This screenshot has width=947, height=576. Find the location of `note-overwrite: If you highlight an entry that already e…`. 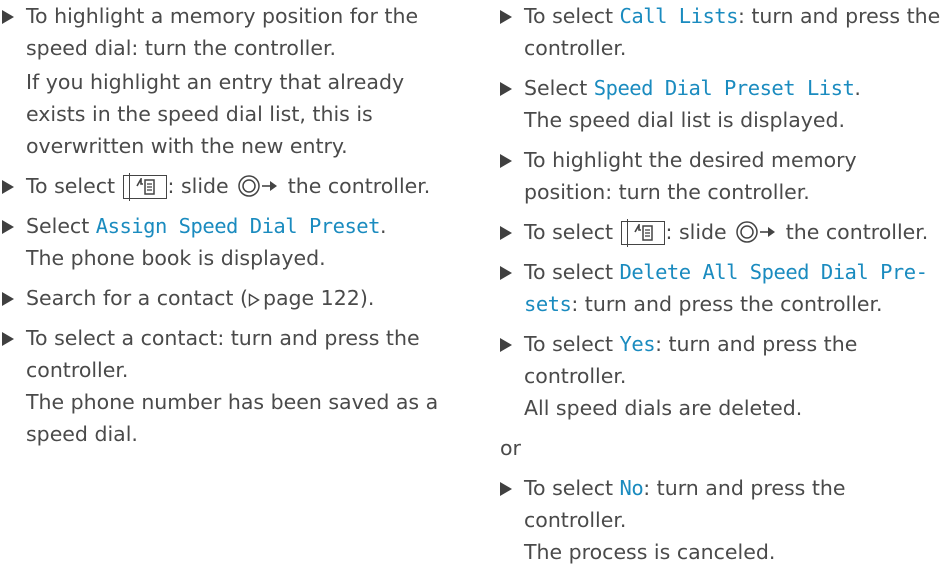

note-overwrite: If you highlight an entry that already e… is located at coordinates (232, 114).